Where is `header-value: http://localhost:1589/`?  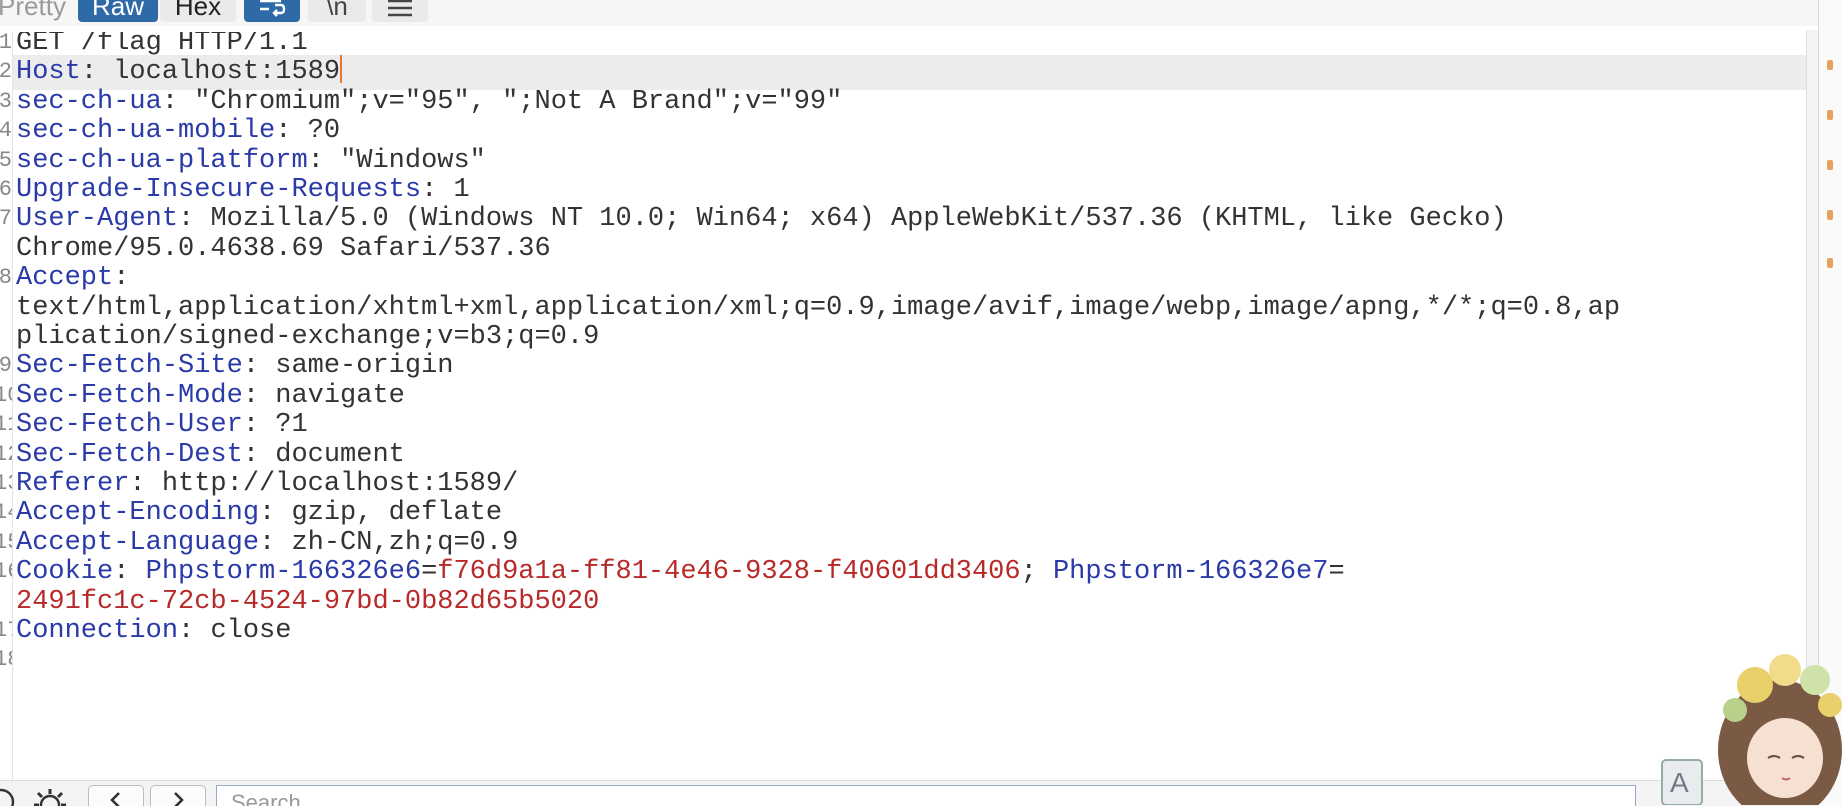
header-value: http://localhost:1589/ is located at coordinates (340, 484).